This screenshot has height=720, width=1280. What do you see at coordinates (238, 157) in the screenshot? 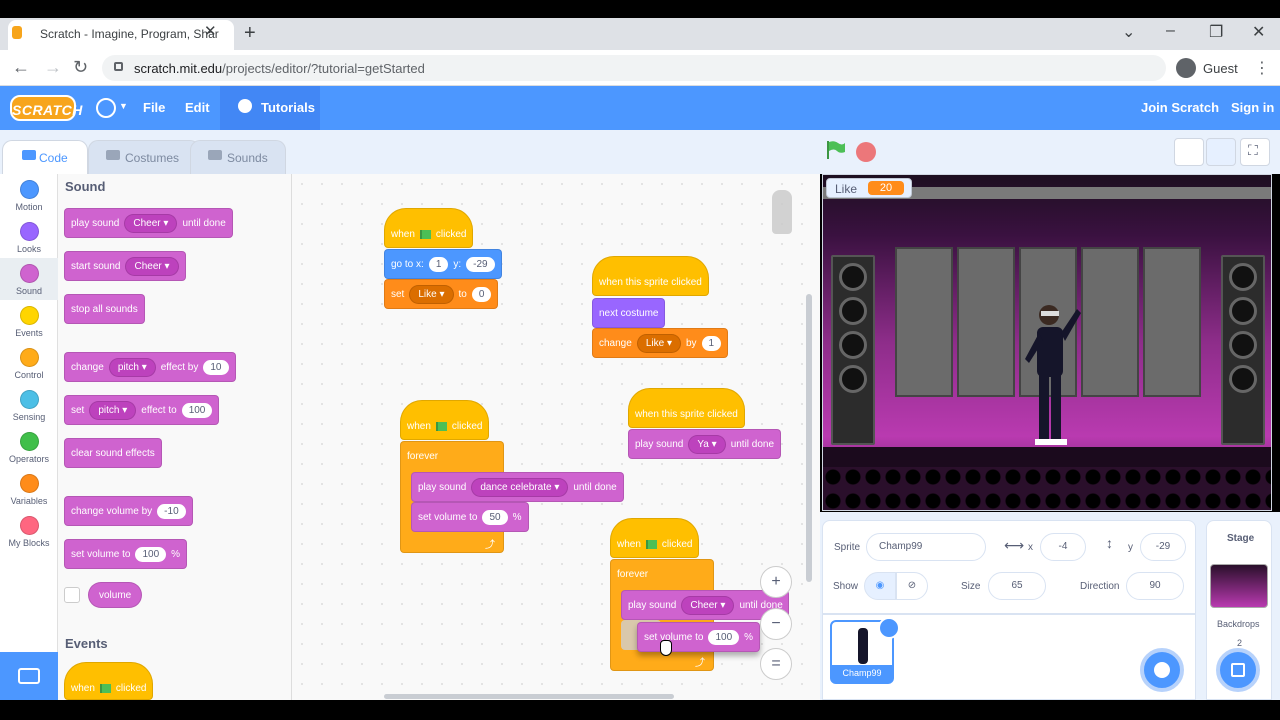
I see `tab-sounds: Sounds` at bounding box center [238, 157].